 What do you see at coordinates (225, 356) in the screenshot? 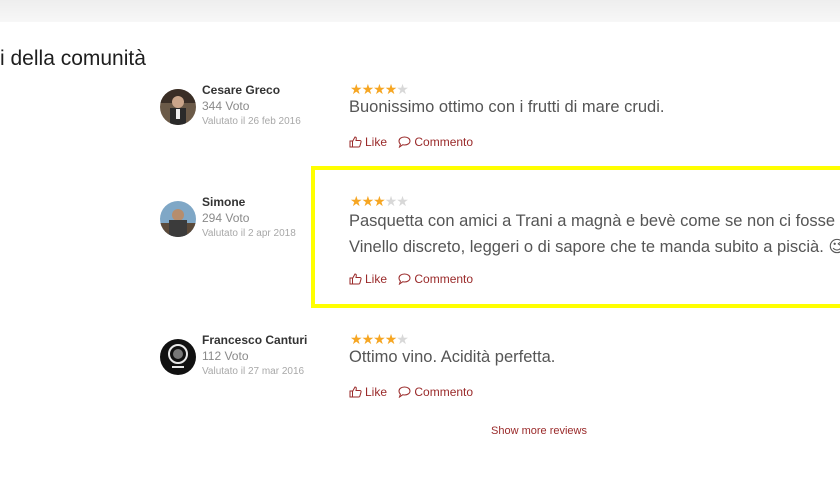
I see `user-votes: 112 Voto` at bounding box center [225, 356].